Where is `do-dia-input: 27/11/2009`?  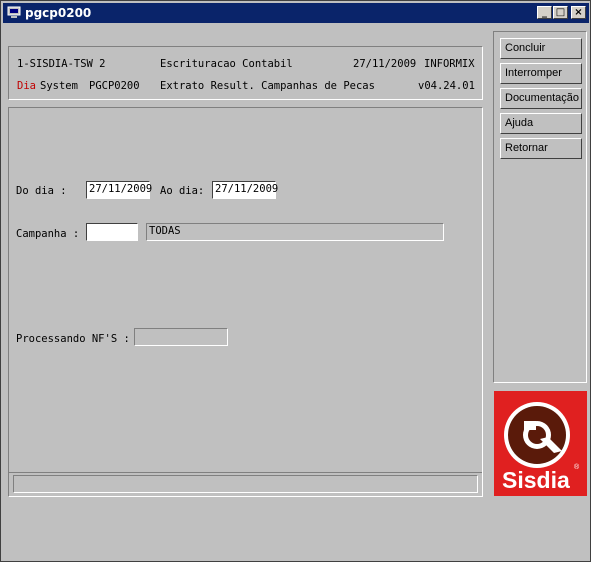
do-dia-input: 27/11/2009 is located at coordinates (119, 190).